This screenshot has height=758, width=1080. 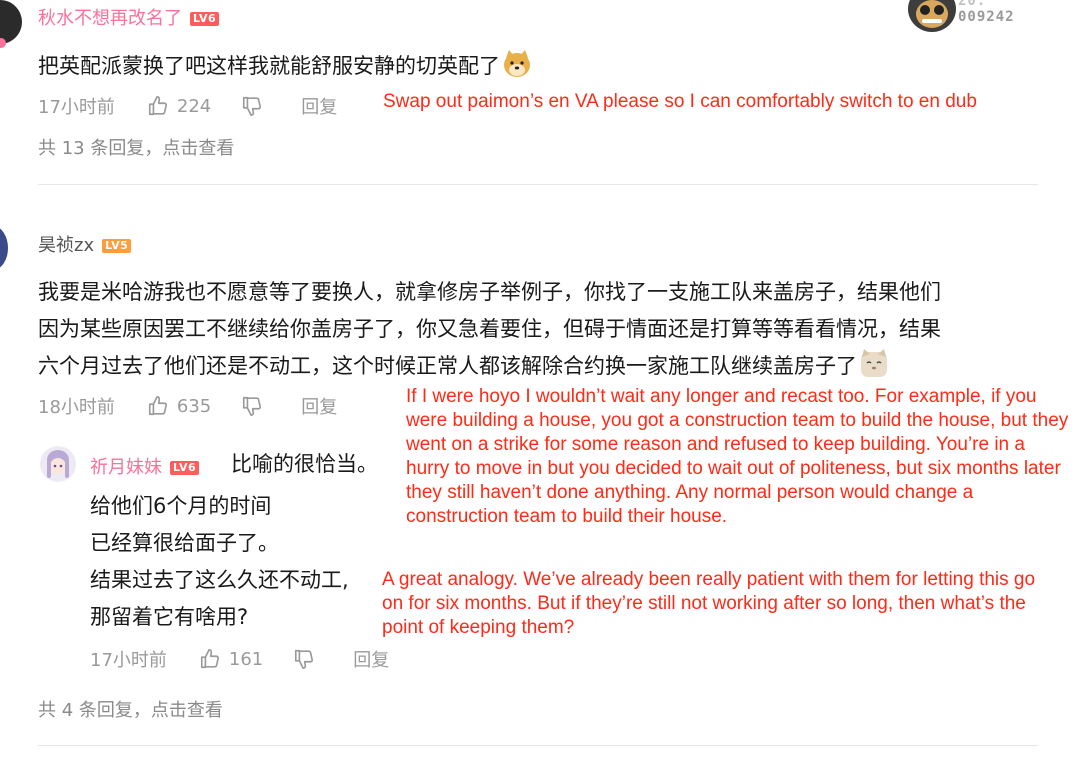 What do you see at coordinates (304, 464) in the screenshot?
I see `reply-text-first: 比喻的很恰当。` at bounding box center [304, 464].